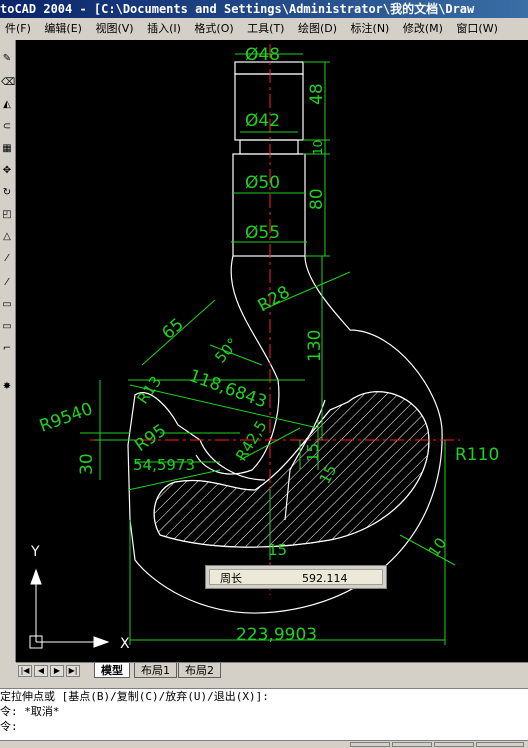 Image resolution: width=528 pixels, height=748 pixels. Describe the element at coordinates (7, 193) in the screenshot. I see `rotate-icon: ↻` at that location.